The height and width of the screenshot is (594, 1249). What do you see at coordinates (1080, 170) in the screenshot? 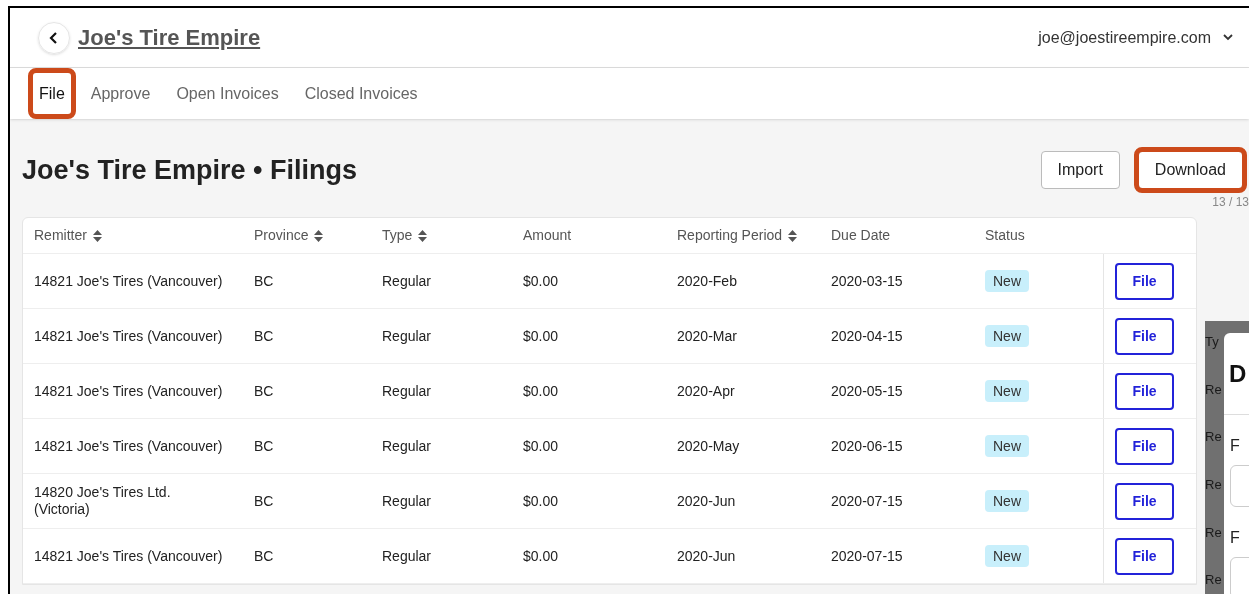
I see `action-button: Import` at bounding box center [1080, 170].